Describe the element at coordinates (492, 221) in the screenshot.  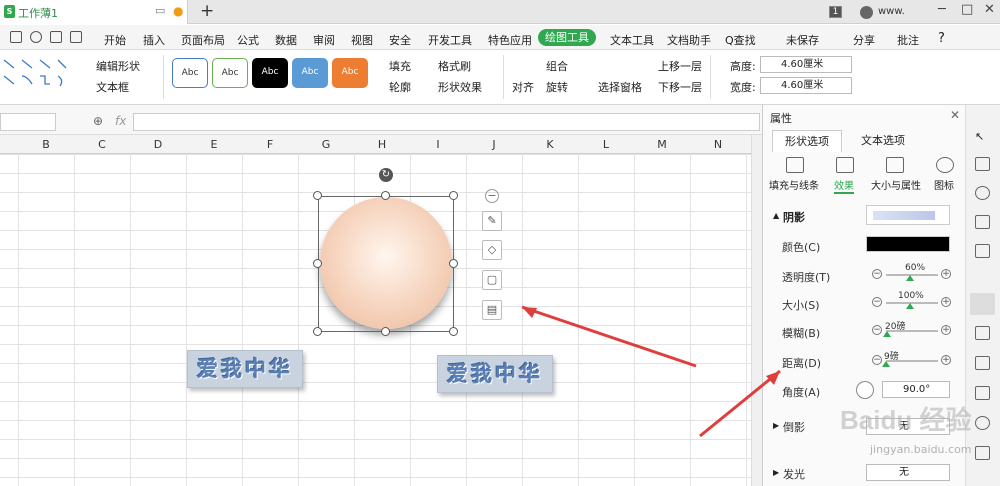
I see `brush-icon: ✎` at that location.